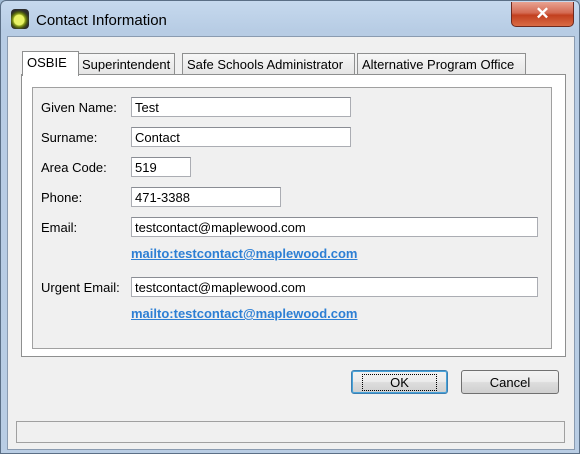  I want to click on urgent-email-mailto-link: mailto:testcontact@maplewood.com, so click(244, 313).